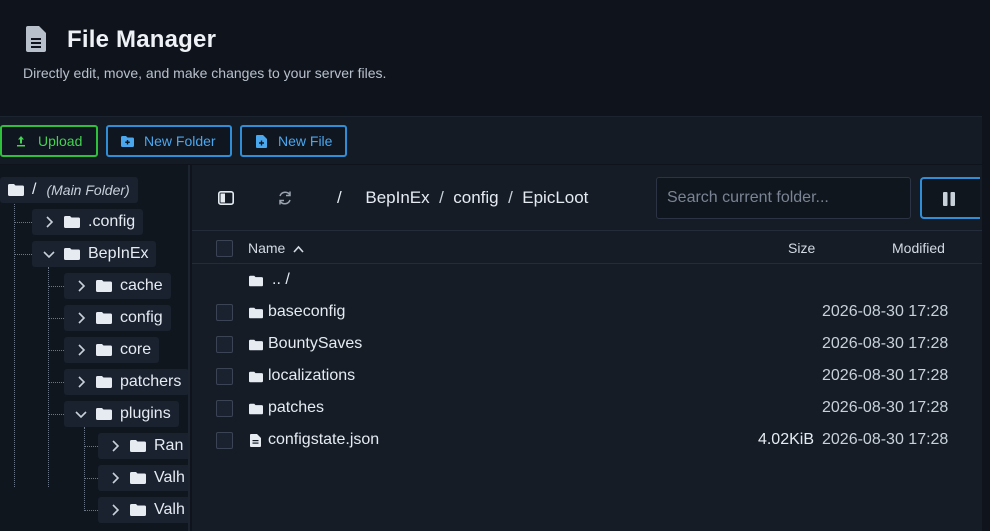 The height and width of the screenshot is (531, 990). I want to click on row-size: 4.02KiB, so click(785, 439).